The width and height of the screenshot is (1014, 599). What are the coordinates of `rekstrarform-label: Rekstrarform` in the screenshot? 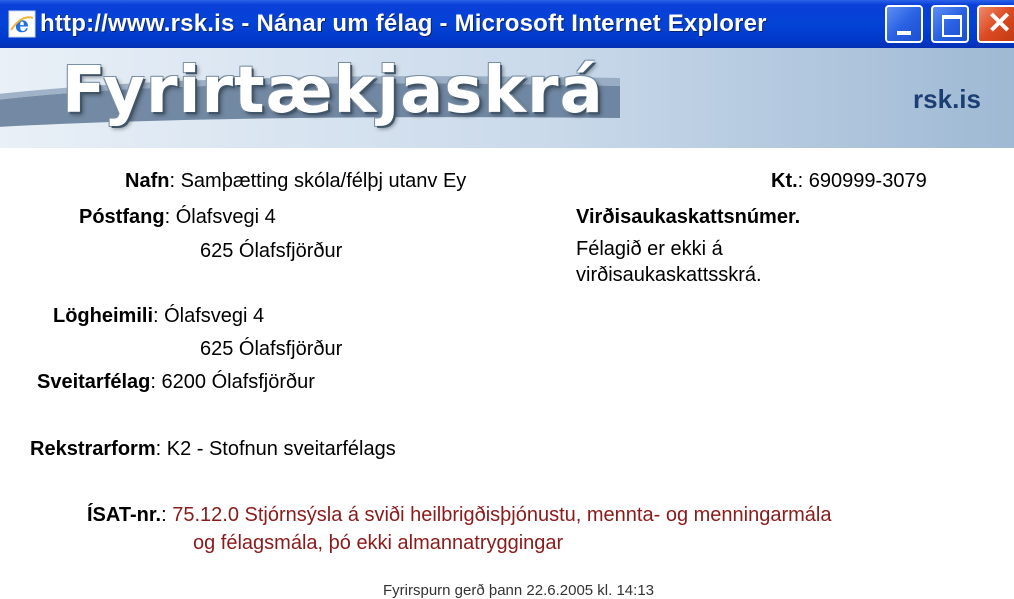 It's located at (93, 449).